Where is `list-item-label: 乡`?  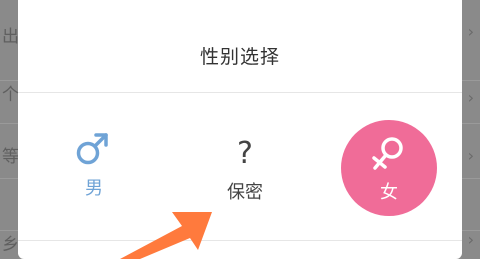 list-item-label: 乡 is located at coordinates (10, 245).